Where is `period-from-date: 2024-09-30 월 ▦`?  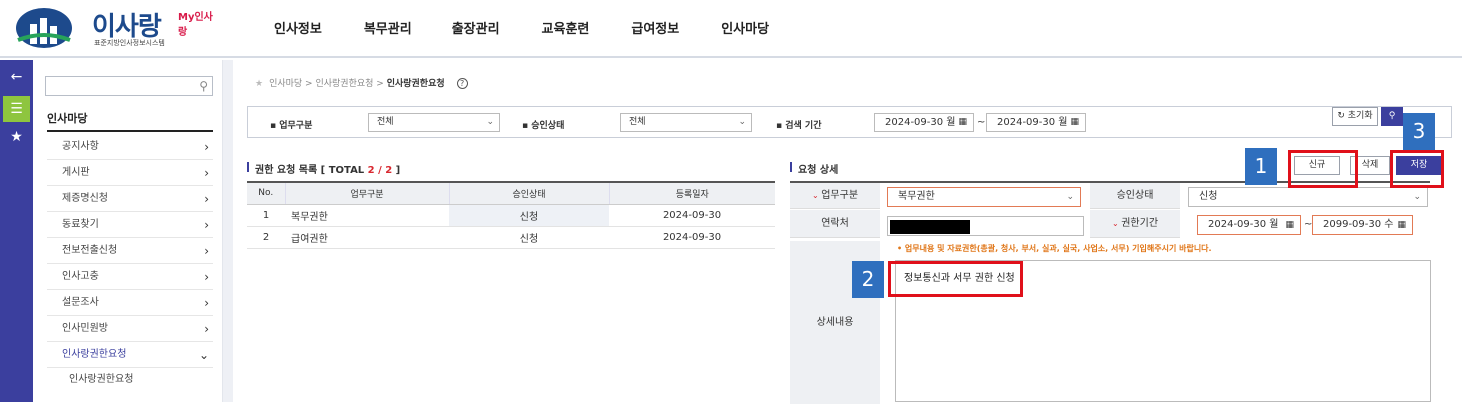
period-from-date: 2024-09-30 월 ▦ is located at coordinates (1249, 225).